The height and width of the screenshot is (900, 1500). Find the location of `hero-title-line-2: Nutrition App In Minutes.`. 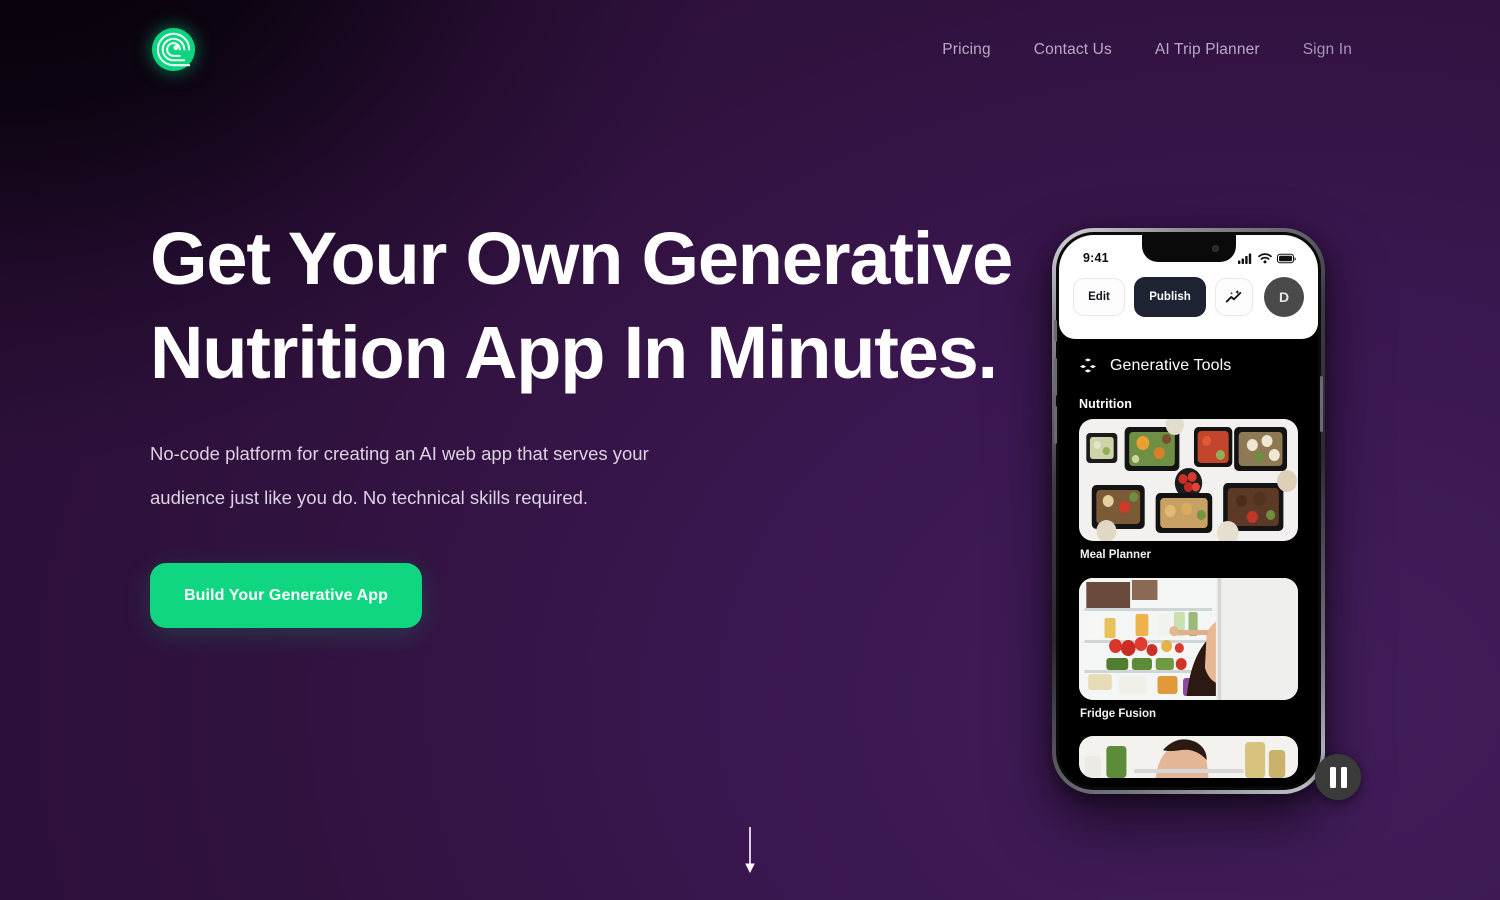

hero-title-line-2: Nutrition App In Minutes. is located at coordinates (574, 352).